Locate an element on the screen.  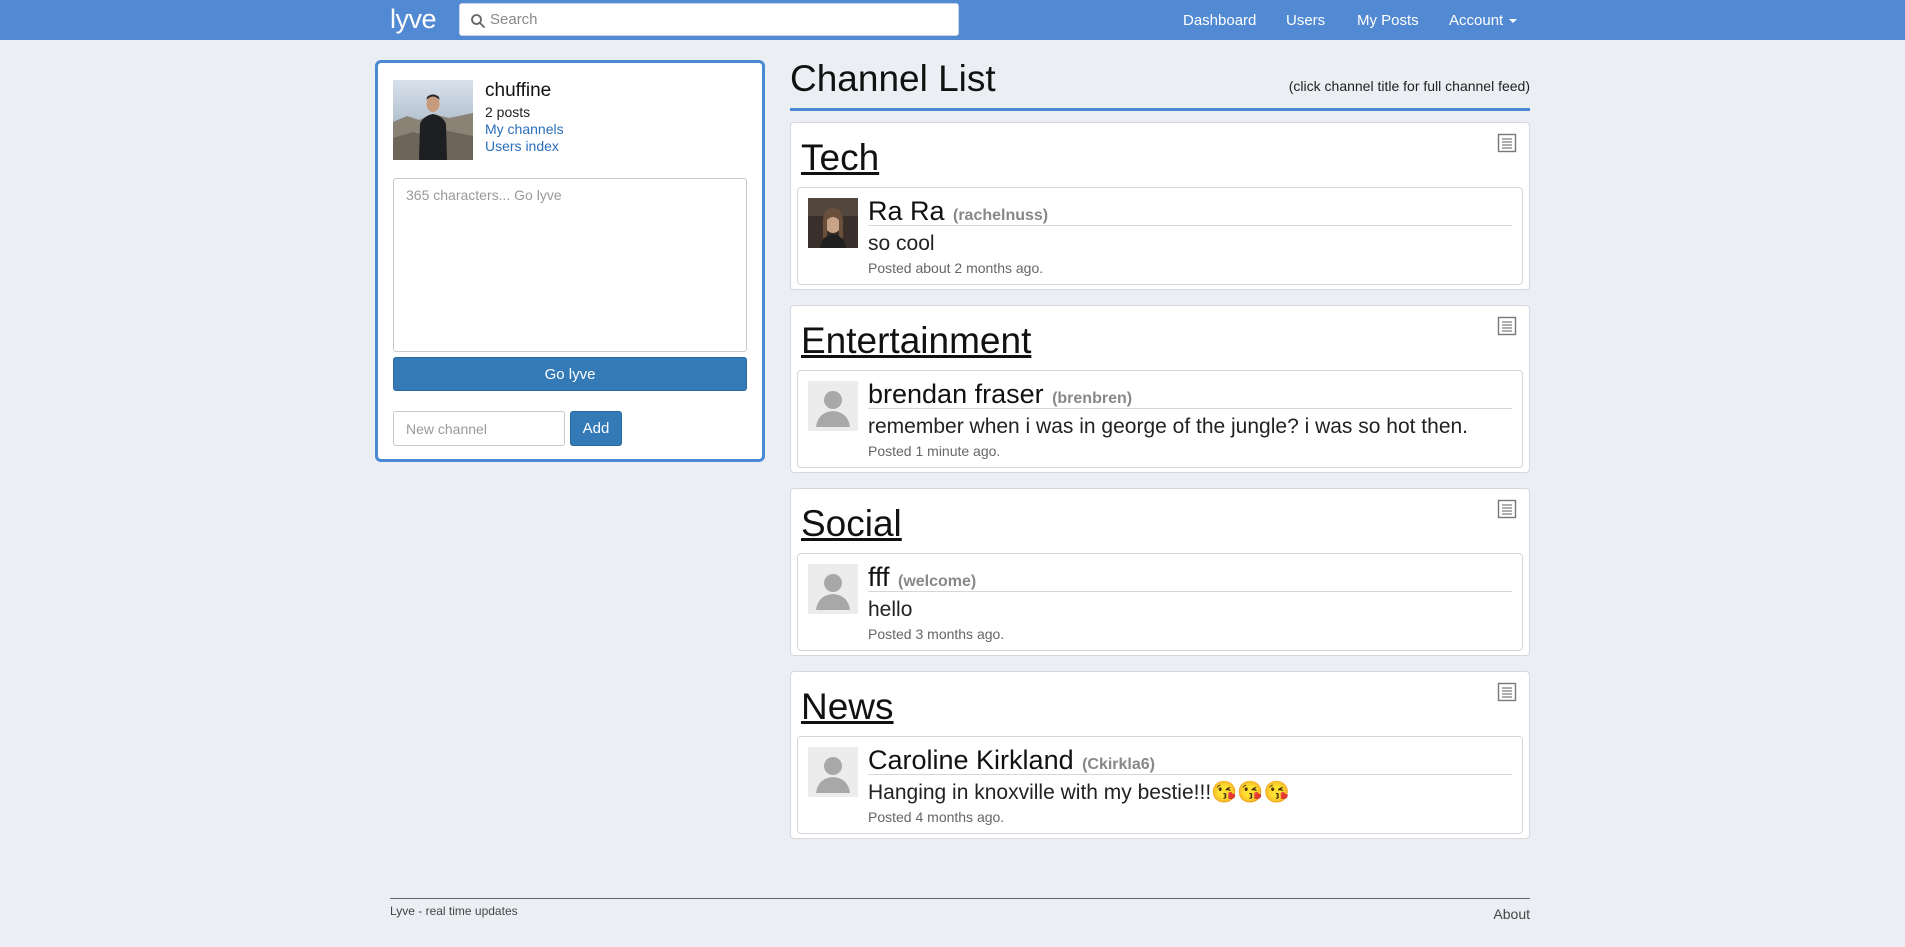
post-author: Caroline Kirkland is located at coordinates (971, 760).